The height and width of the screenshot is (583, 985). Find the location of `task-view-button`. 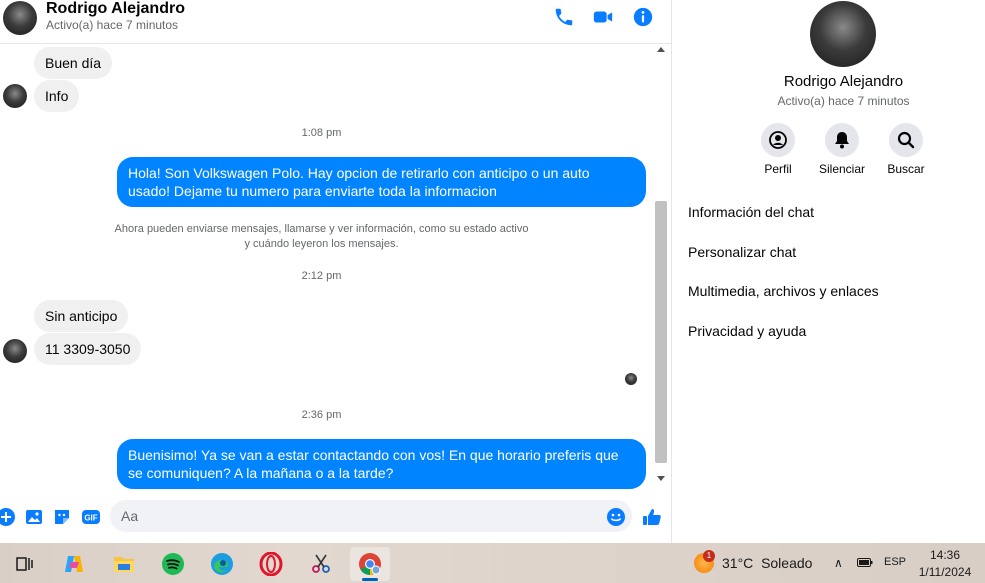

task-view-button is located at coordinates (24, 564).